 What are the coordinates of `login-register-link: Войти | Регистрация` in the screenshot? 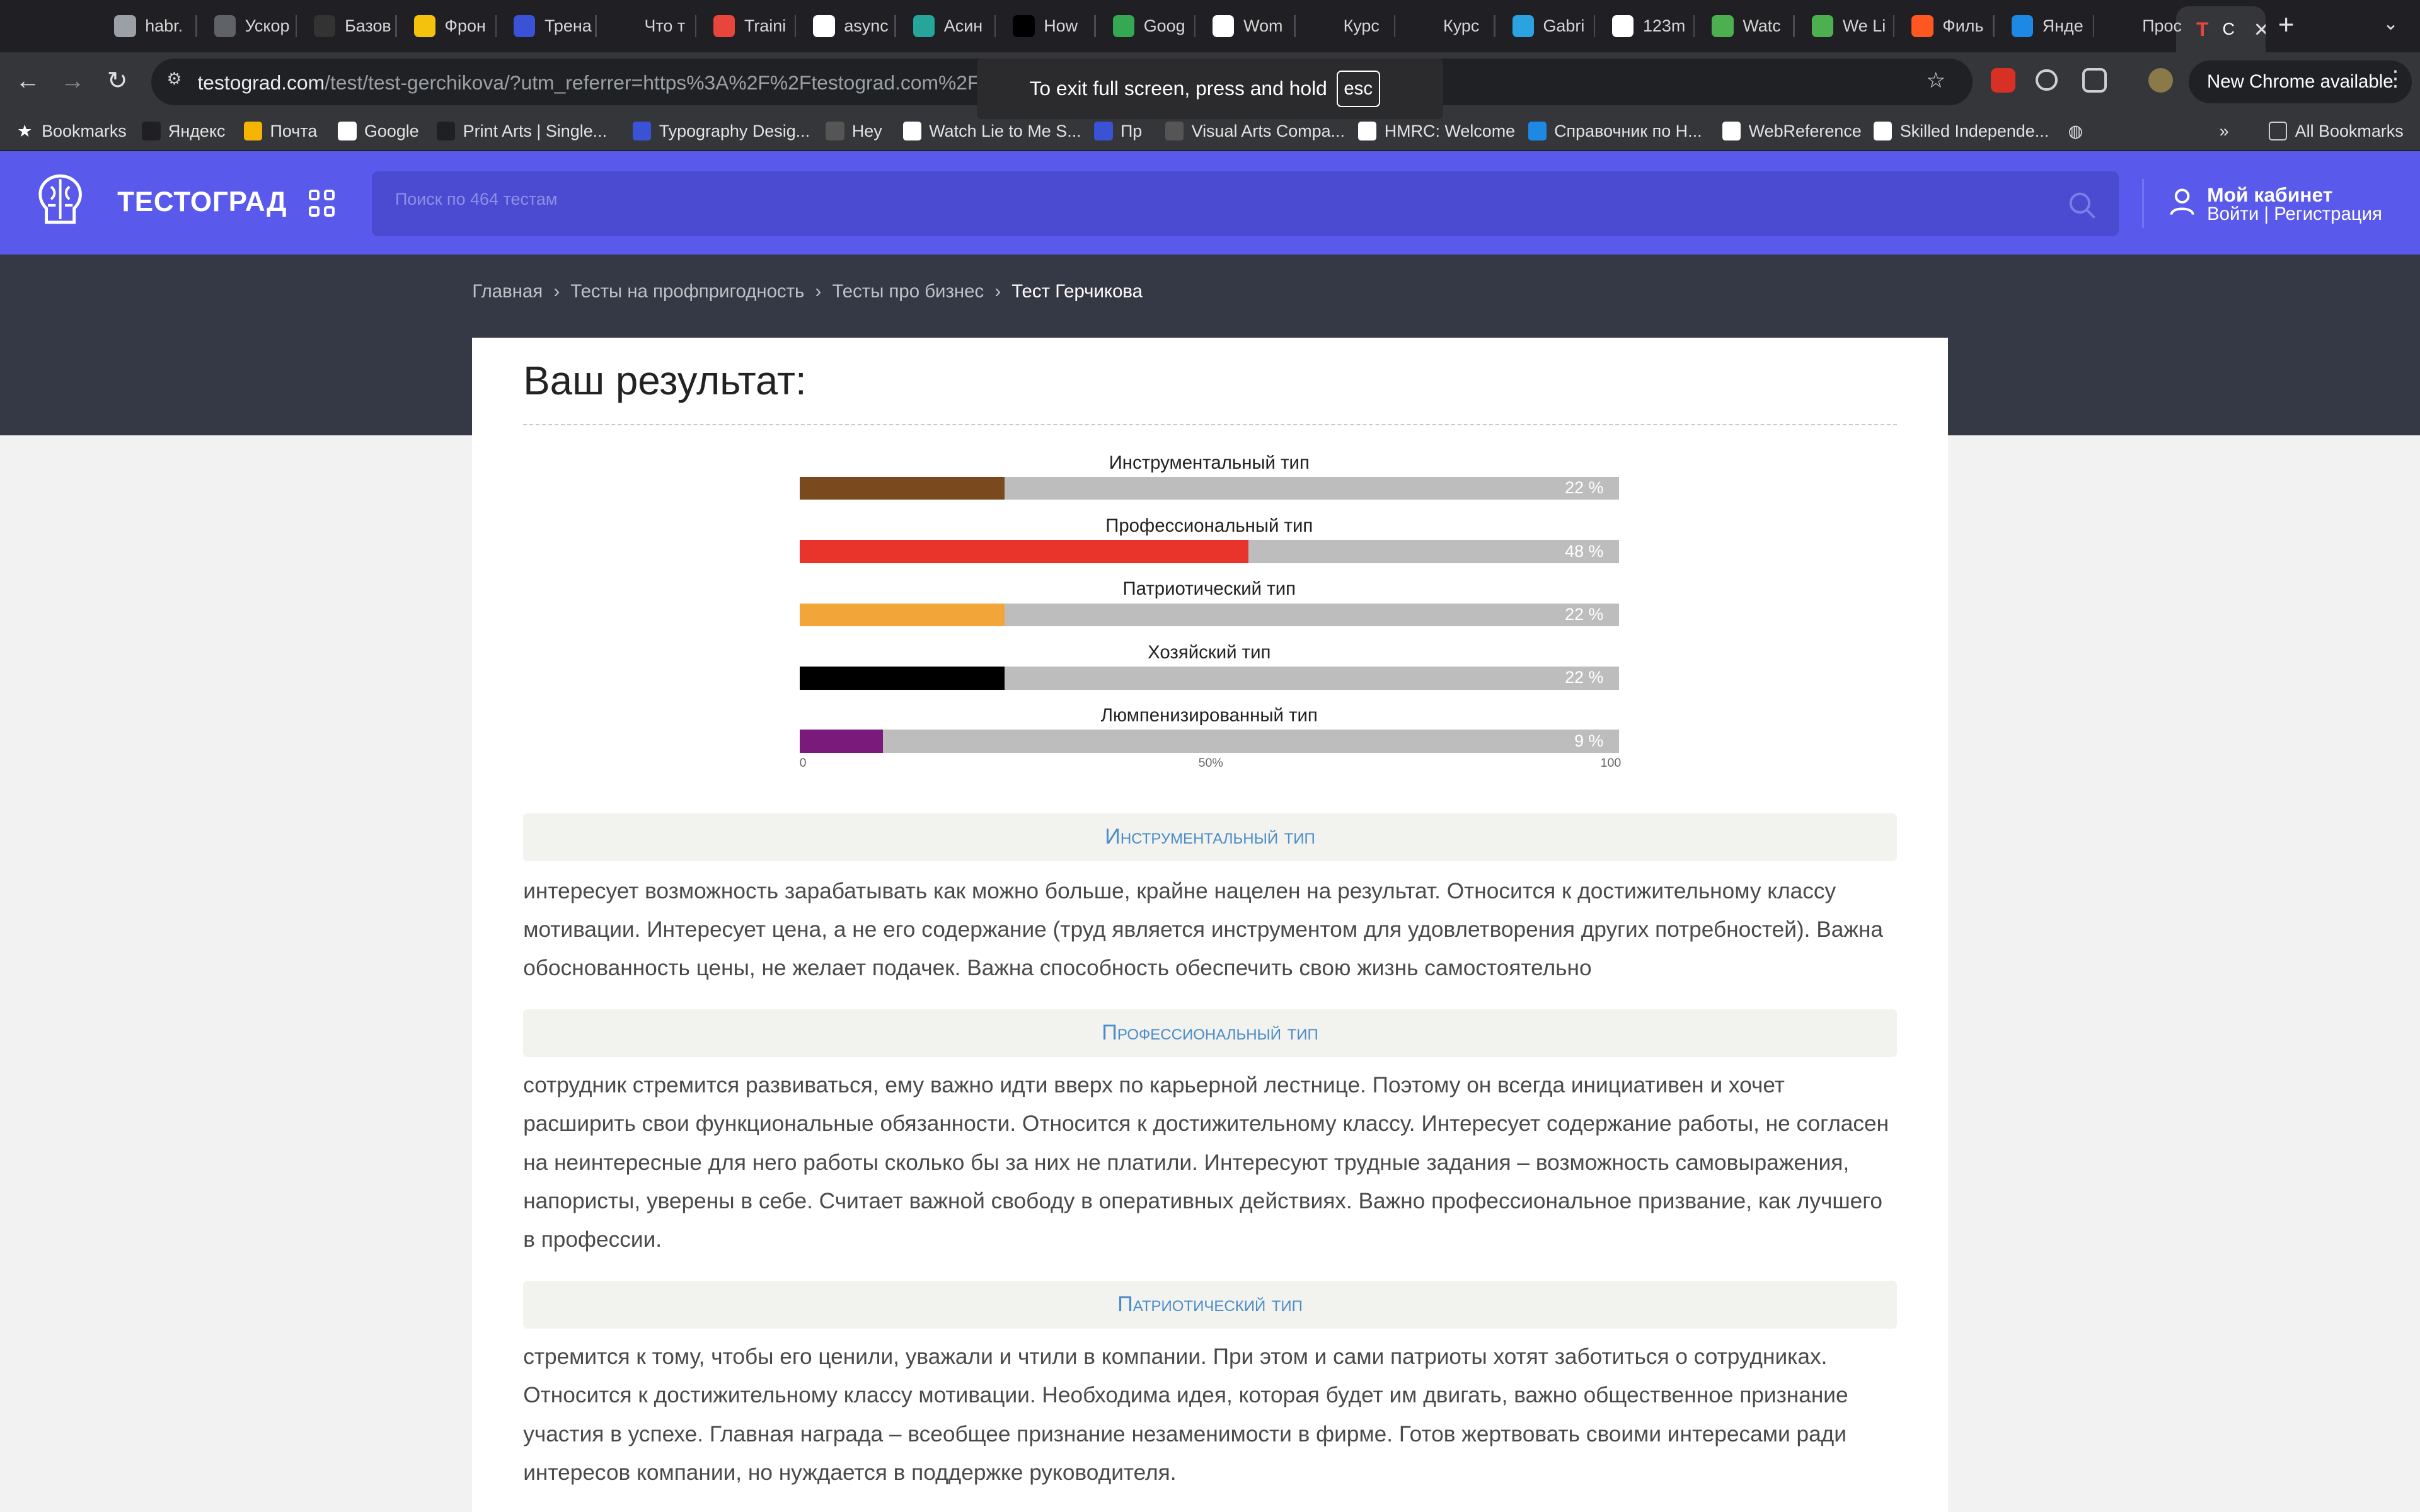 It's located at (2294, 214).